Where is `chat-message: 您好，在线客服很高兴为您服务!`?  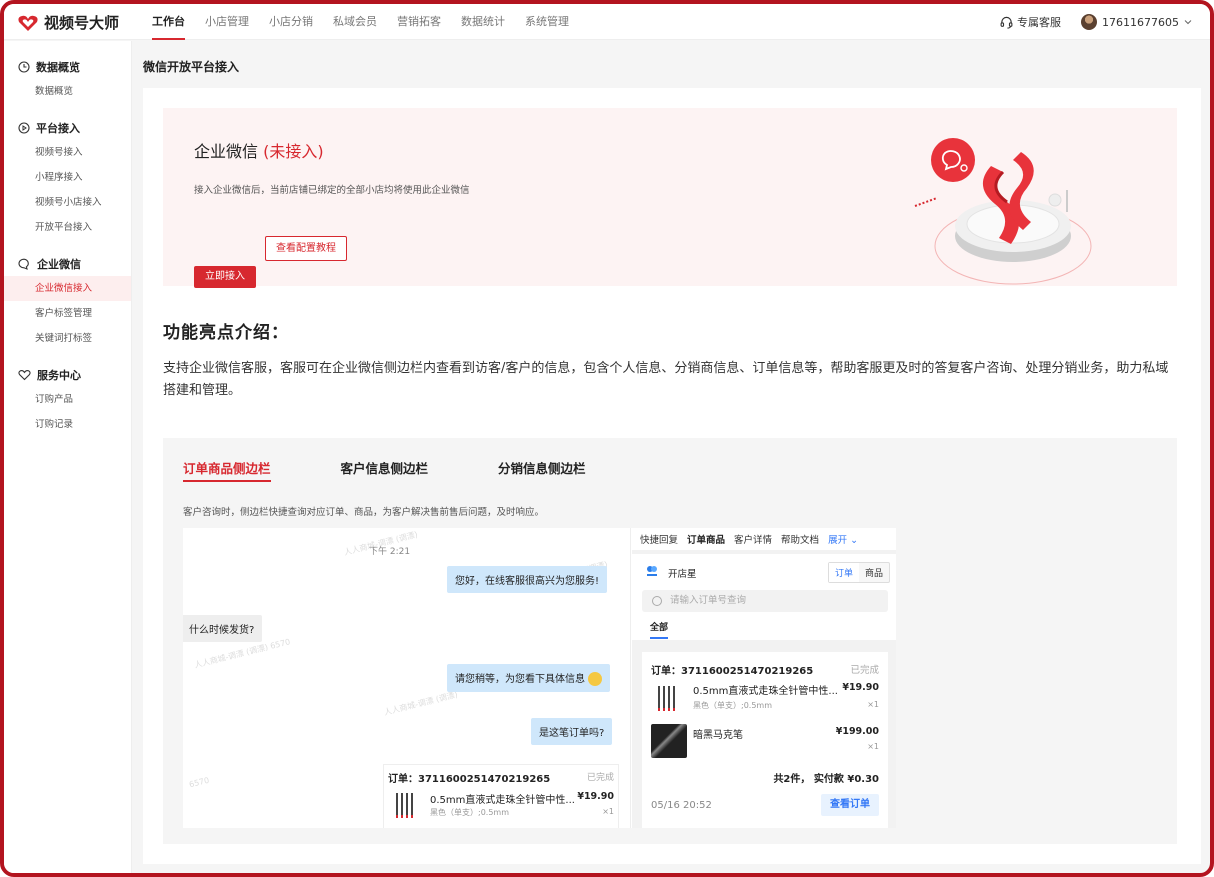
chat-message: 您好，在线客服很高兴为您服务! is located at coordinates (527, 579).